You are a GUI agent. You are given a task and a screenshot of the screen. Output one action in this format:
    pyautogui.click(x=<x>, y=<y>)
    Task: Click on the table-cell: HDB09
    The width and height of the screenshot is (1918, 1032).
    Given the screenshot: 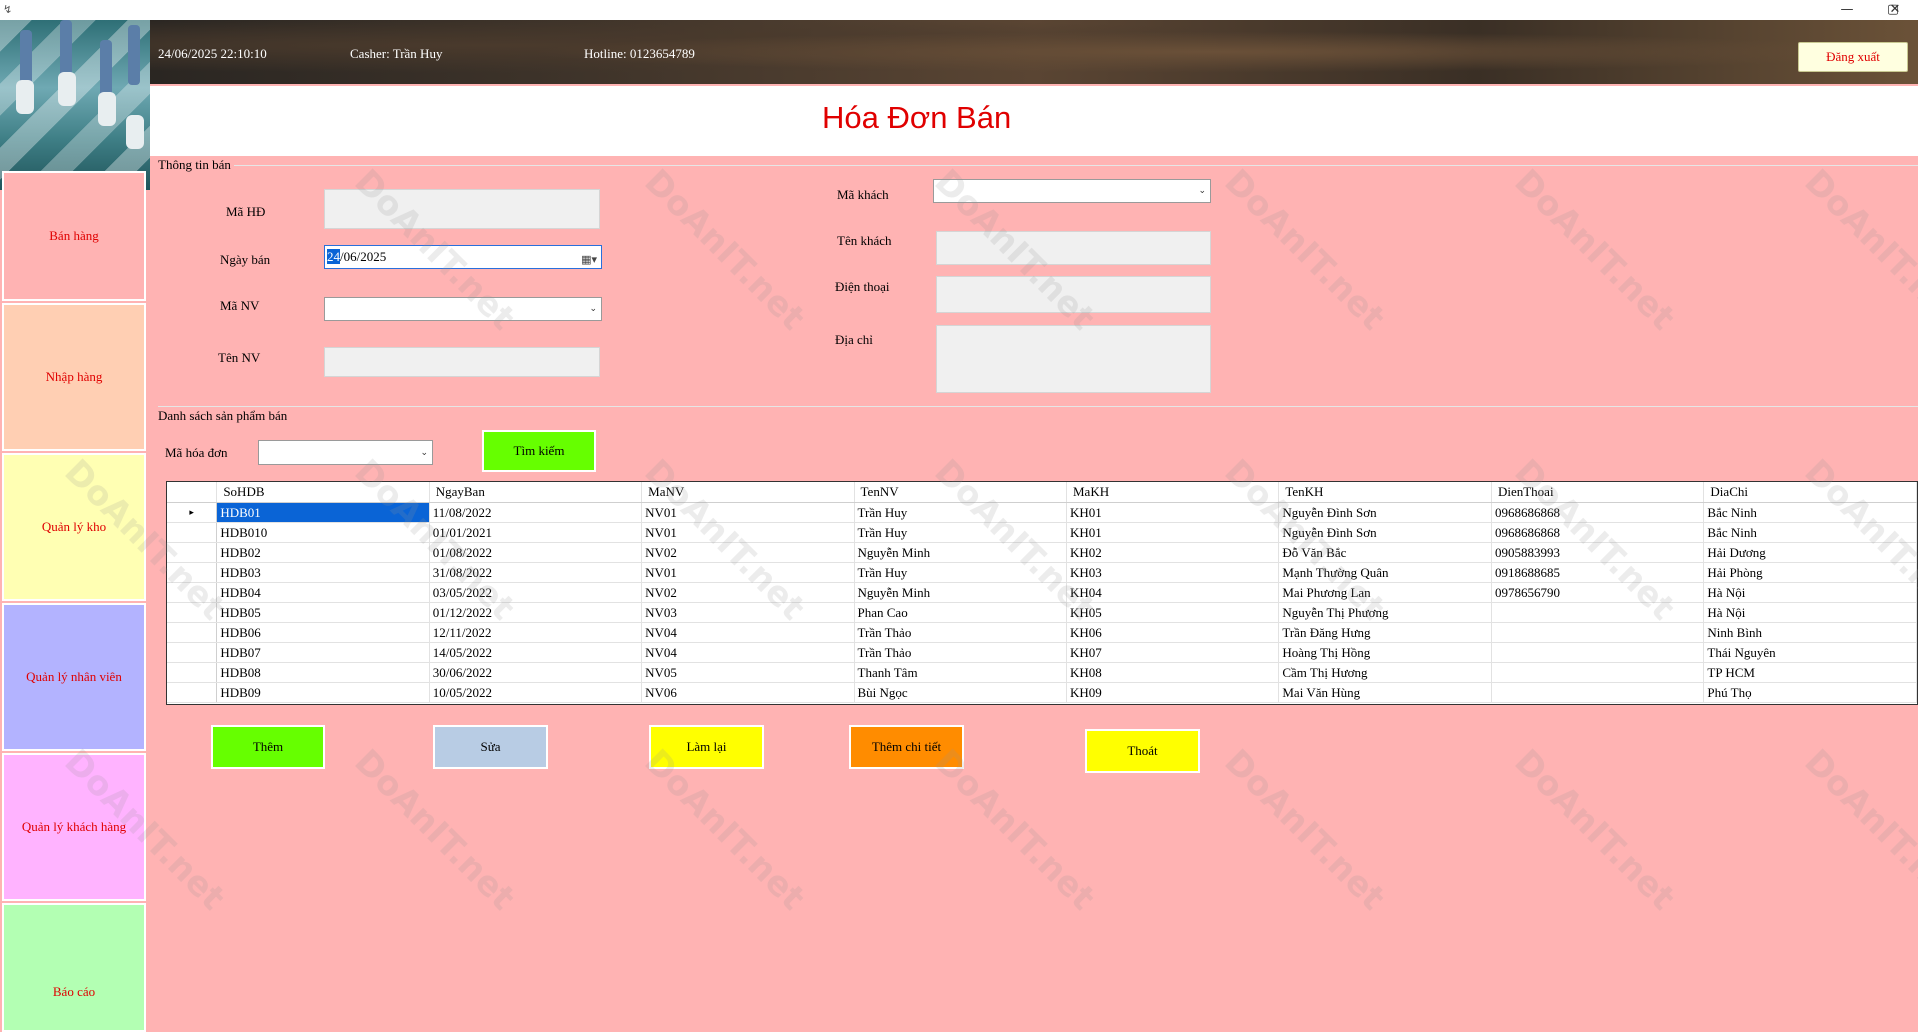 What is the action you would take?
    pyautogui.click(x=323, y=692)
    